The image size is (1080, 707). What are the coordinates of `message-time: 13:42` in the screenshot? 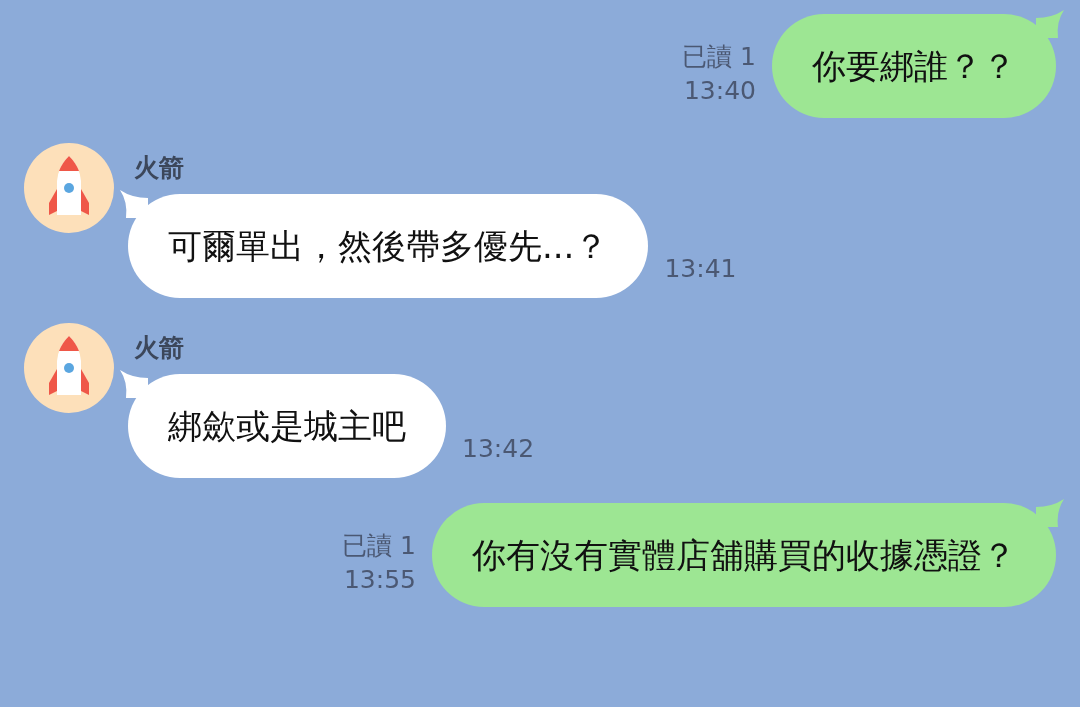 It's located at (498, 449).